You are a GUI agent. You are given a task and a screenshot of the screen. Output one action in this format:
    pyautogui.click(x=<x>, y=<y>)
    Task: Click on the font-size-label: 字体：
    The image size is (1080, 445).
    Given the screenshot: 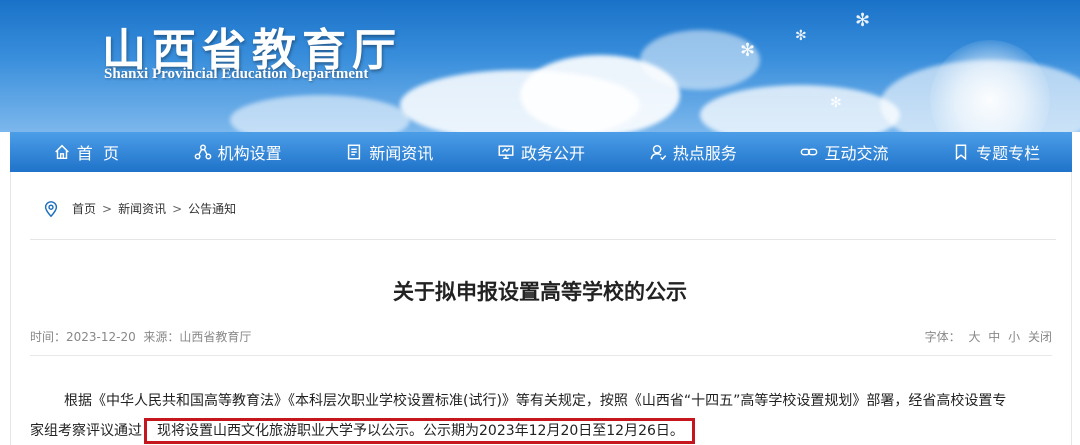 What is the action you would take?
    pyautogui.click(x=942, y=337)
    